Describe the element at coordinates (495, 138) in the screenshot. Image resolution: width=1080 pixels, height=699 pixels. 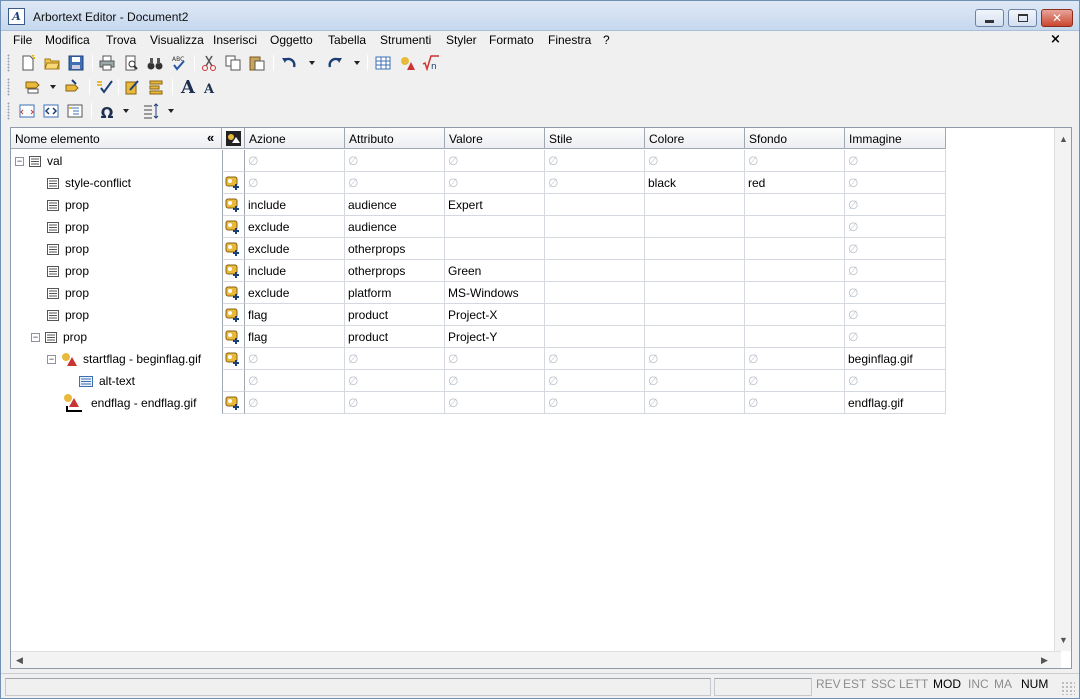
I see `column-header-valore: Valore` at that location.